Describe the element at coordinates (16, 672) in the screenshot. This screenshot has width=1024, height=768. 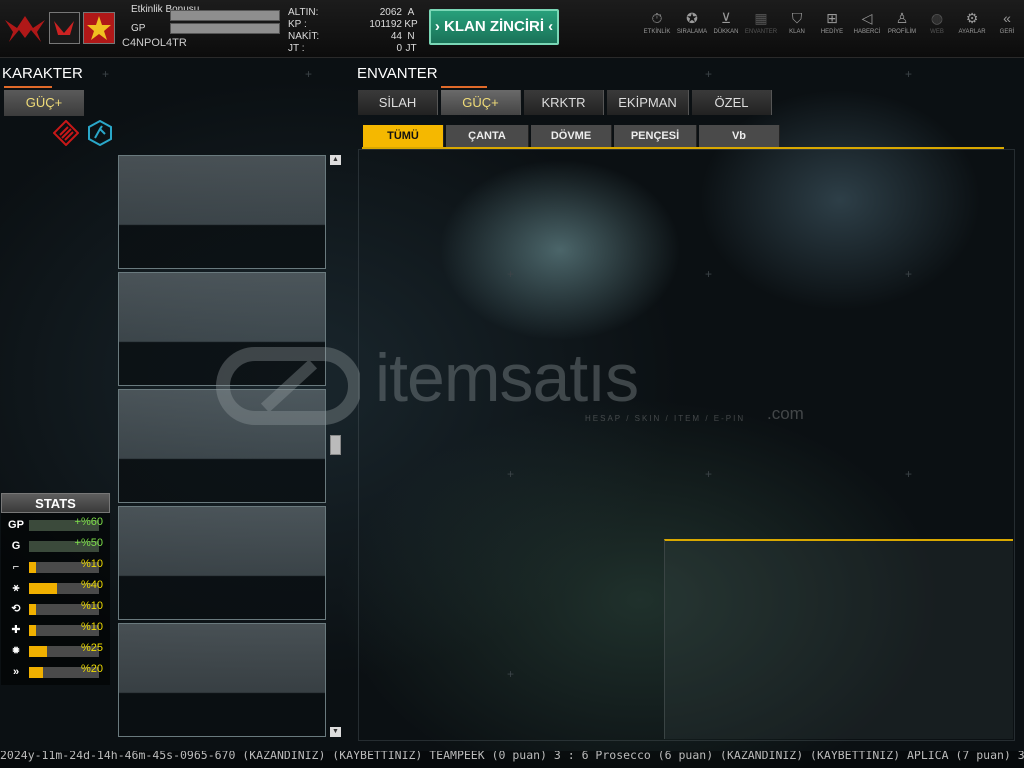
I see `speed-icon: »` at that location.